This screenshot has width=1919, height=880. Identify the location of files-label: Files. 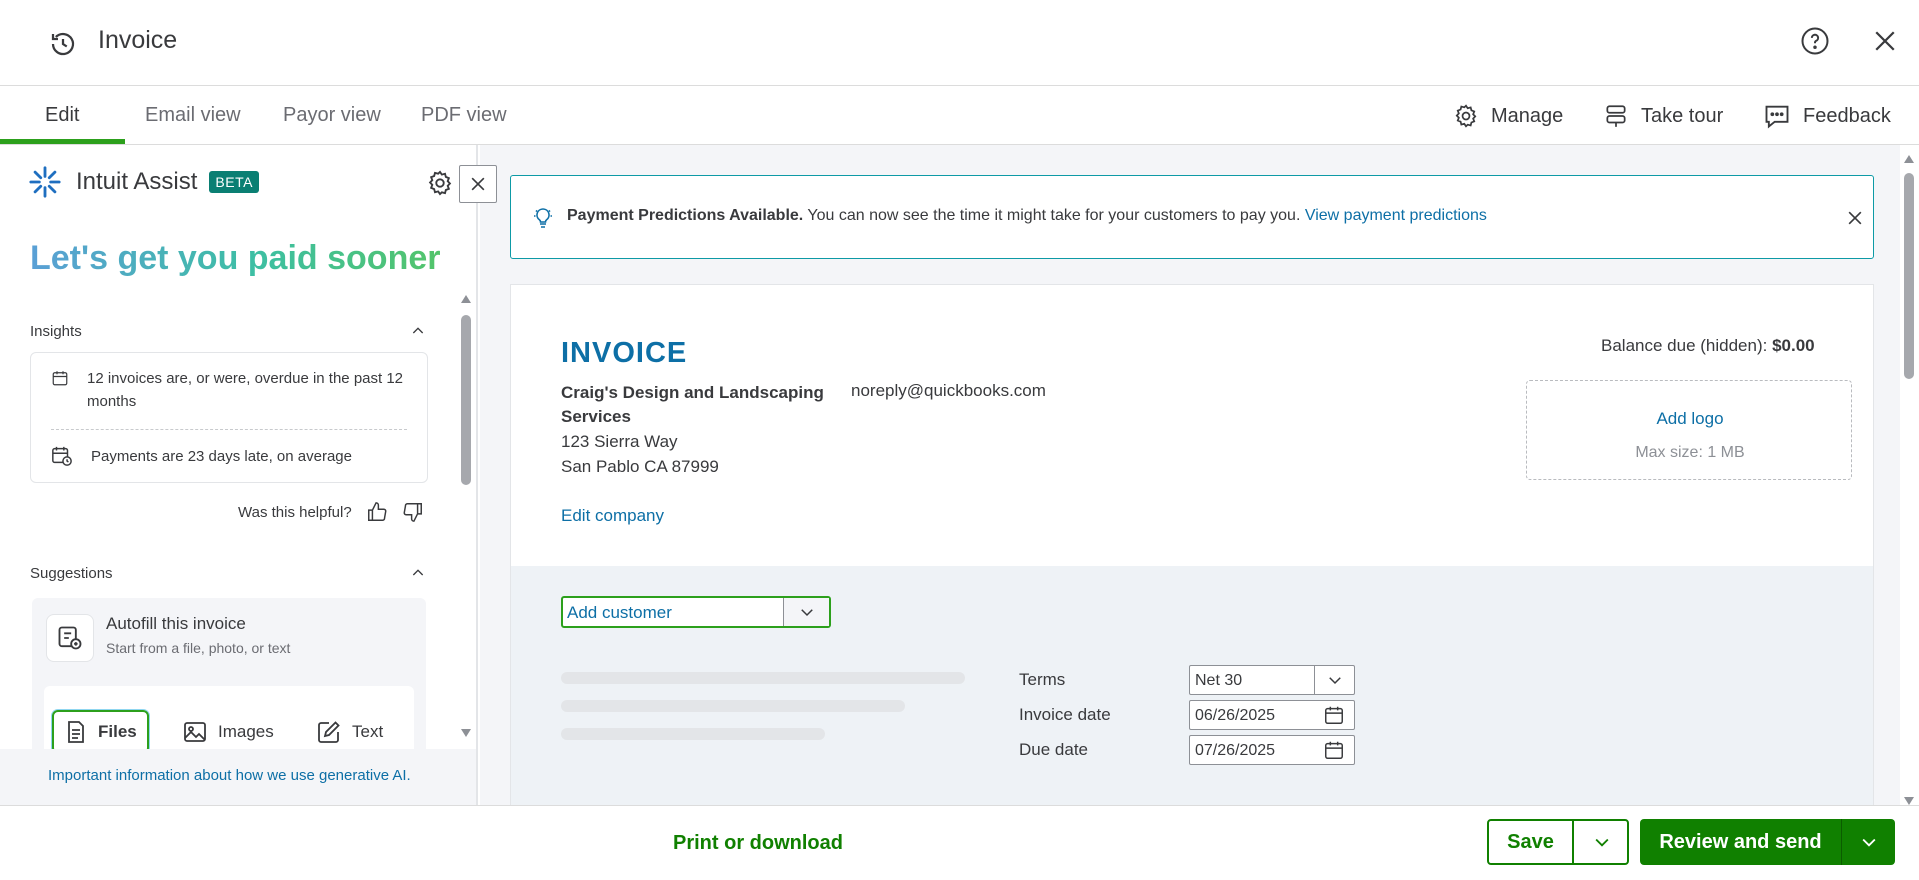
(117, 731).